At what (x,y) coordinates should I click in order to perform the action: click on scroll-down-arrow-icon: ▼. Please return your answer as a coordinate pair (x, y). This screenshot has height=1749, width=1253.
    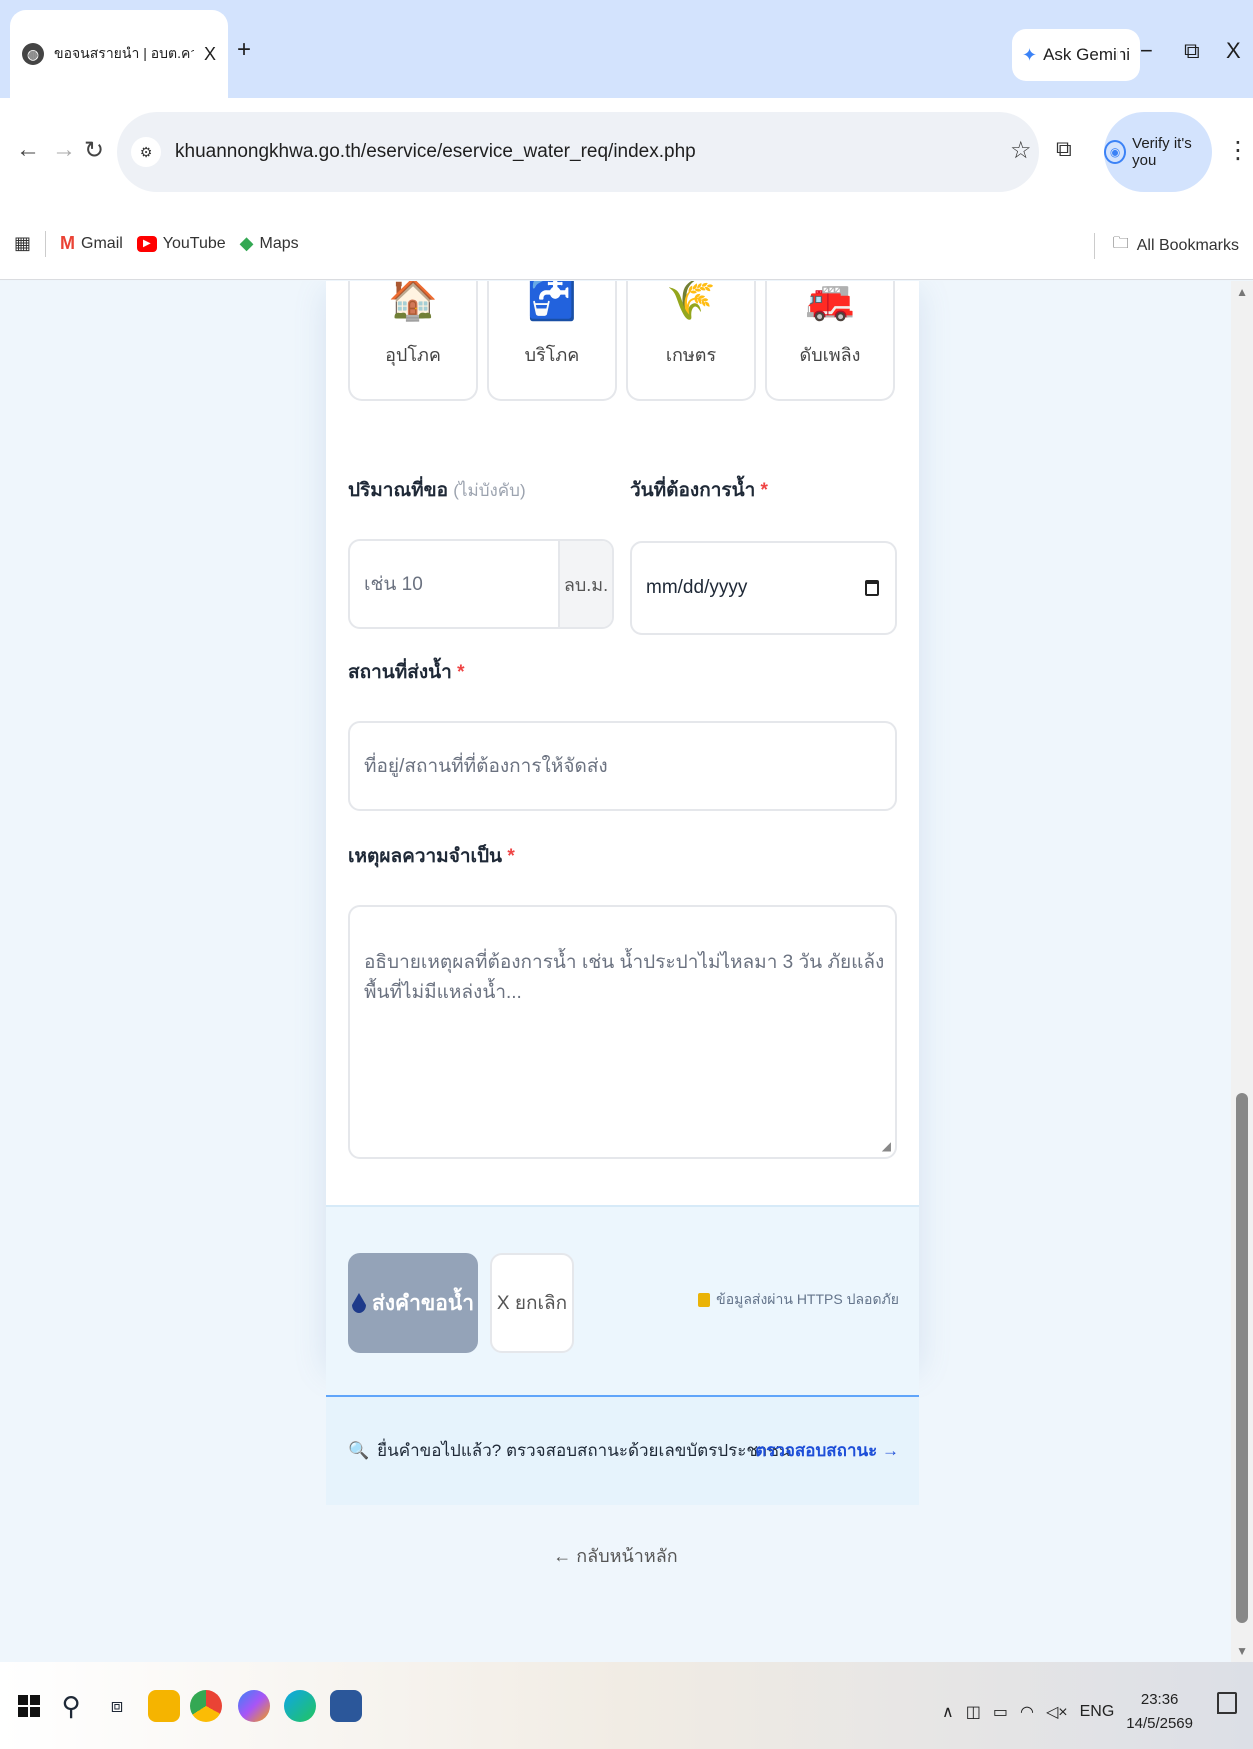
    Looking at the image, I should click on (1242, 1651).